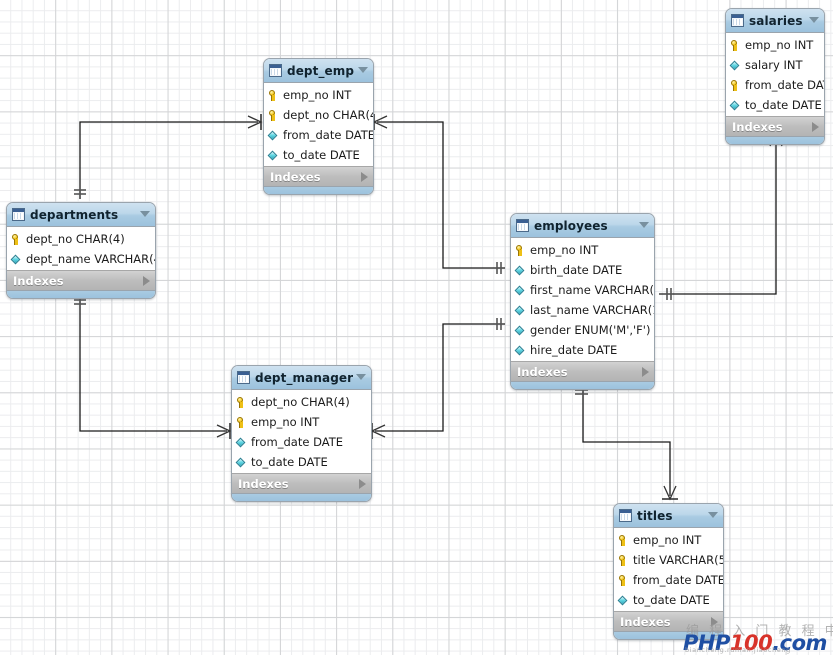 The width and height of the screenshot is (833, 655). Describe the element at coordinates (751, 643) in the screenshot. I see `watermark-logo-100: 100` at that location.